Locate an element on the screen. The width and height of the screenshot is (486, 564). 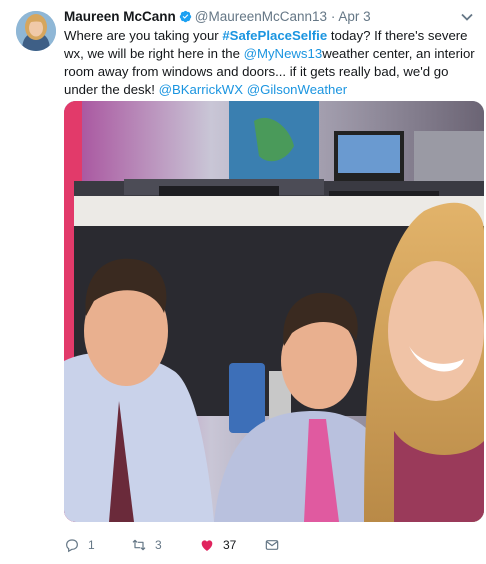
retweet-count: 3 is located at coordinates (158, 545).